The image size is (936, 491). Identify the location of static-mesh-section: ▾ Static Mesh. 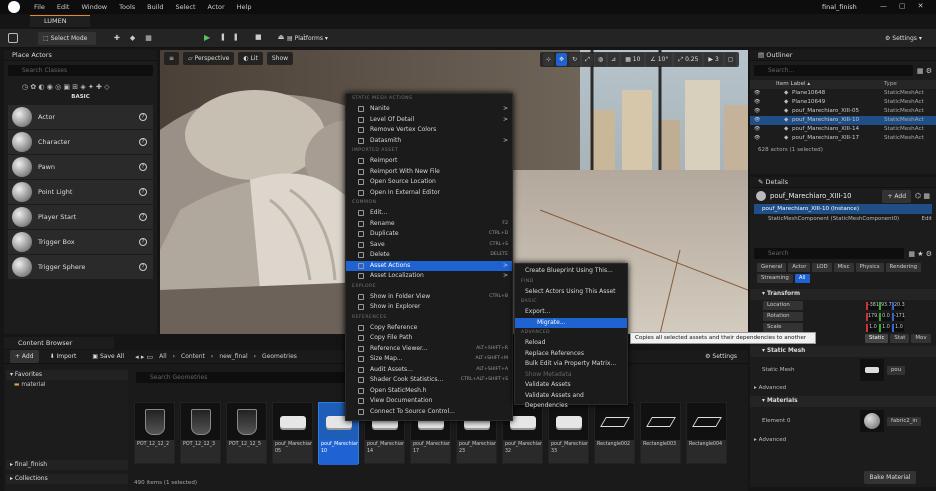
(843, 351).